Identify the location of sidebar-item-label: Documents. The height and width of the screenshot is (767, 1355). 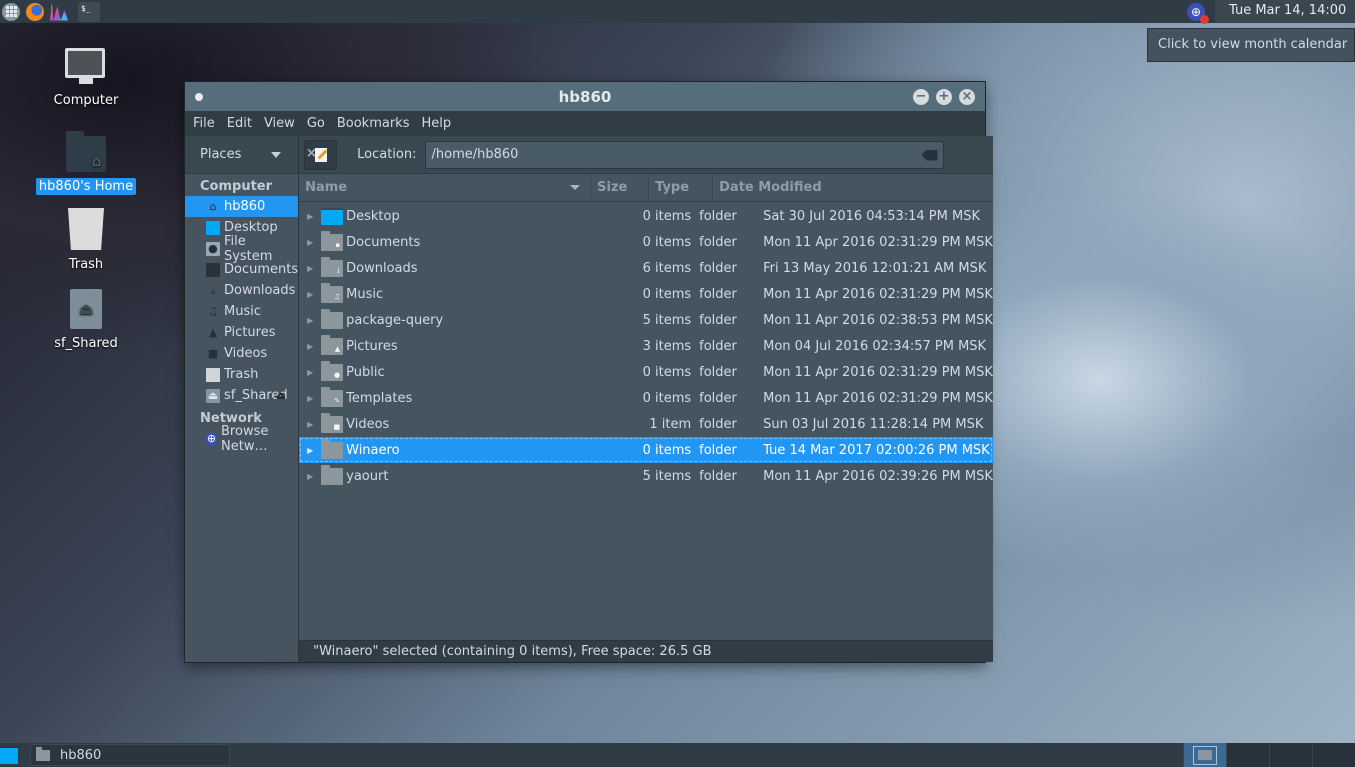
(261, 269).